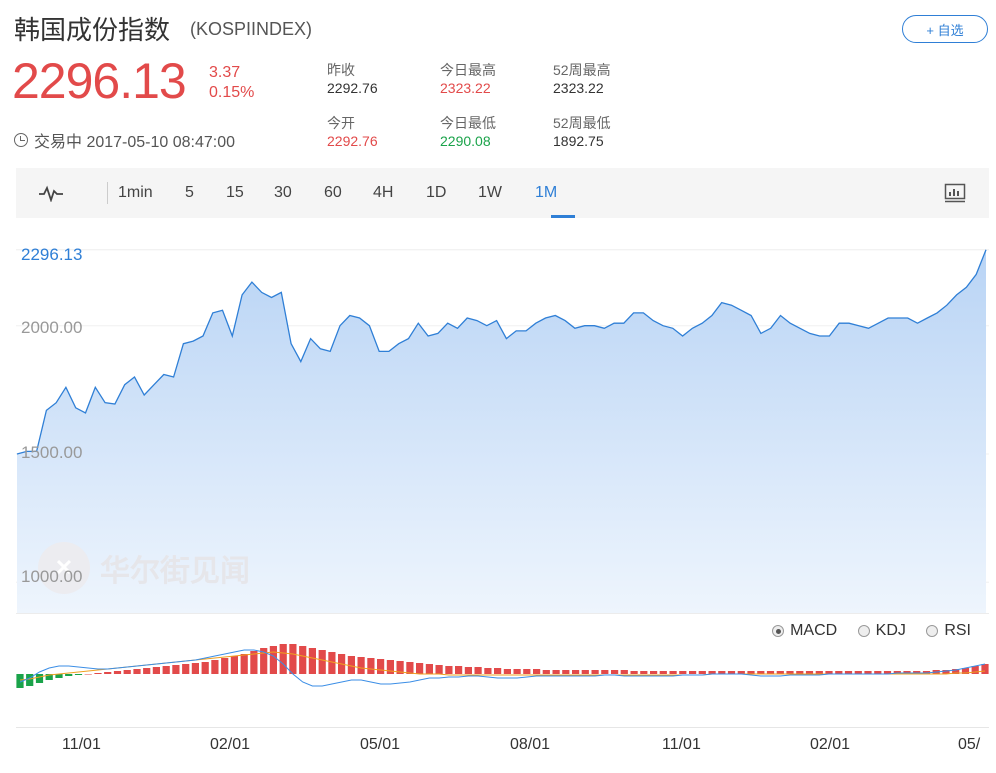 The height and width of the screenshot is (773, 996). What do you see at coordinates (945, 29) in the screenshot?
I see `add-to-watchlist-button: + 自选` at bounding box center [945, 29].